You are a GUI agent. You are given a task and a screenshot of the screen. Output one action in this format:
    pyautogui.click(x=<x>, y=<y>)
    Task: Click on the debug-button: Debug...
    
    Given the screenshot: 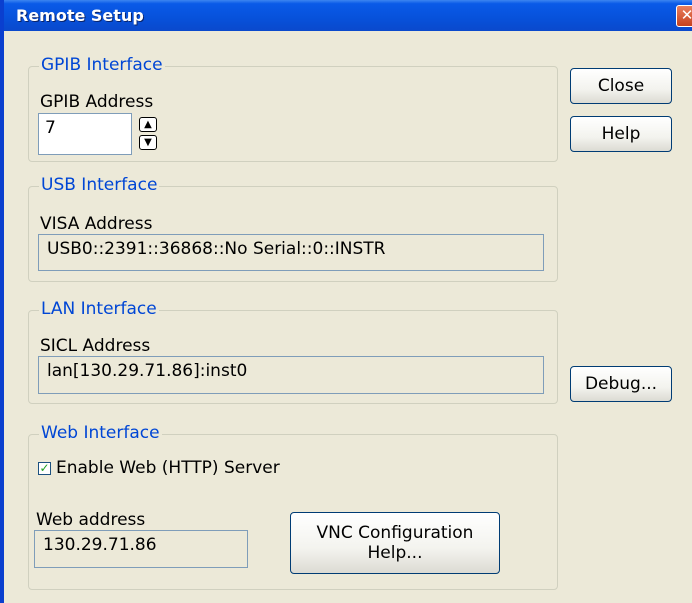 What is the action you would take?
    pyautogui.click(x=621, y=384)
    